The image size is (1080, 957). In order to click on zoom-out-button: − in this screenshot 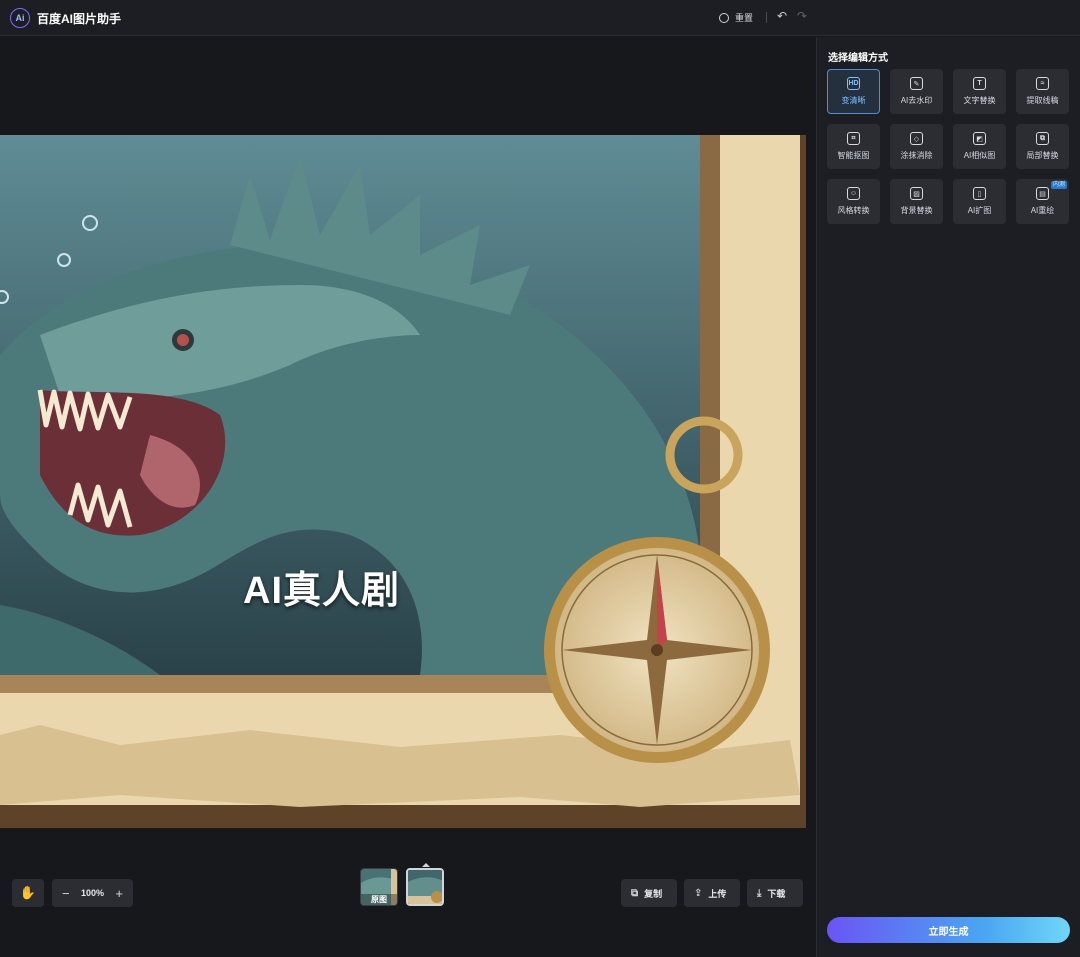, I will do `click(66, 893)`.